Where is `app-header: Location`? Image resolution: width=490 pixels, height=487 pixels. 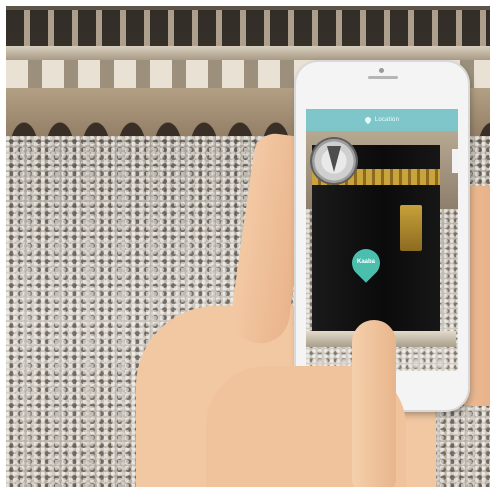 app-header: Location is located at coordinates (382, 120).